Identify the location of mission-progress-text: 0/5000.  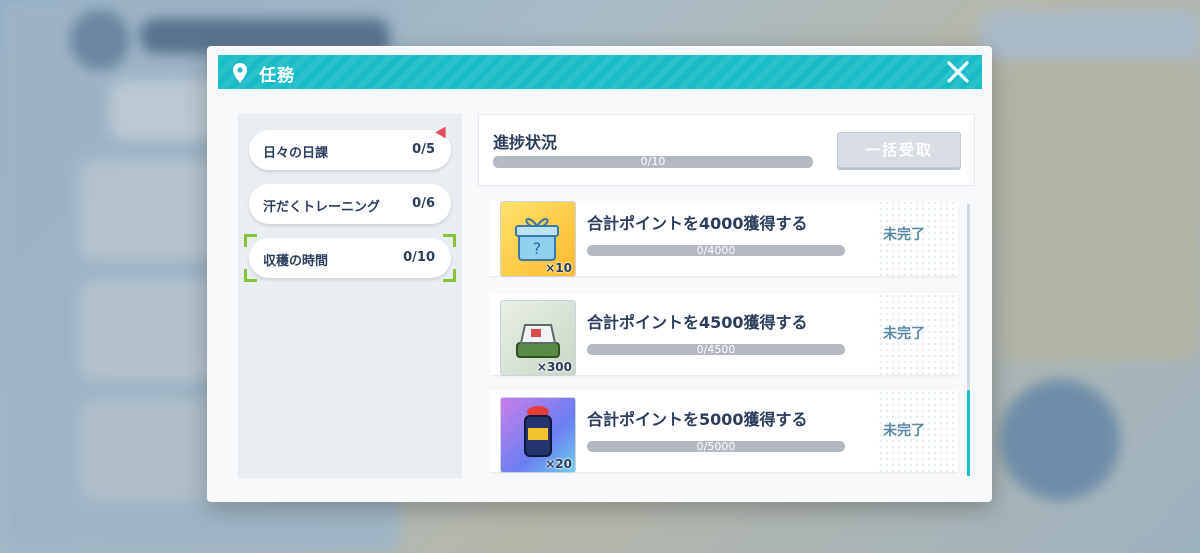
(716, 446).